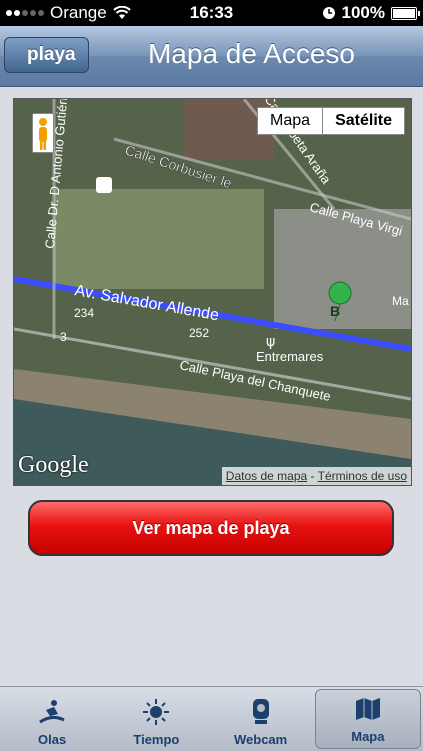  Describe the element at coordinates (405, 13) in the screenshot. I see `battery-icon` at that location.